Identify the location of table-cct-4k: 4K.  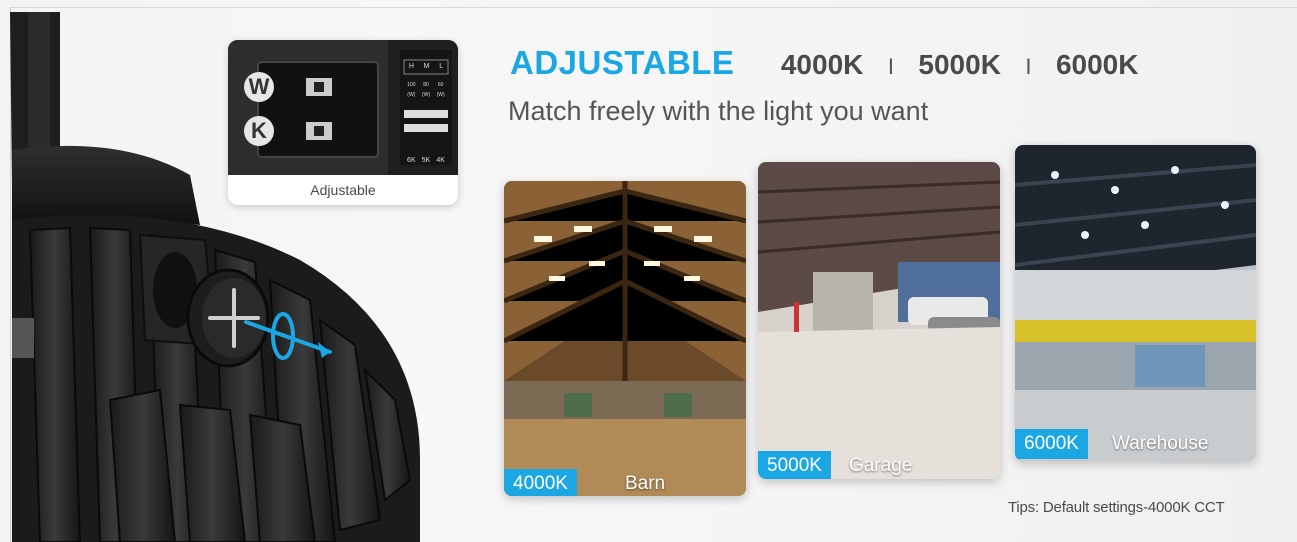
(440, 160).